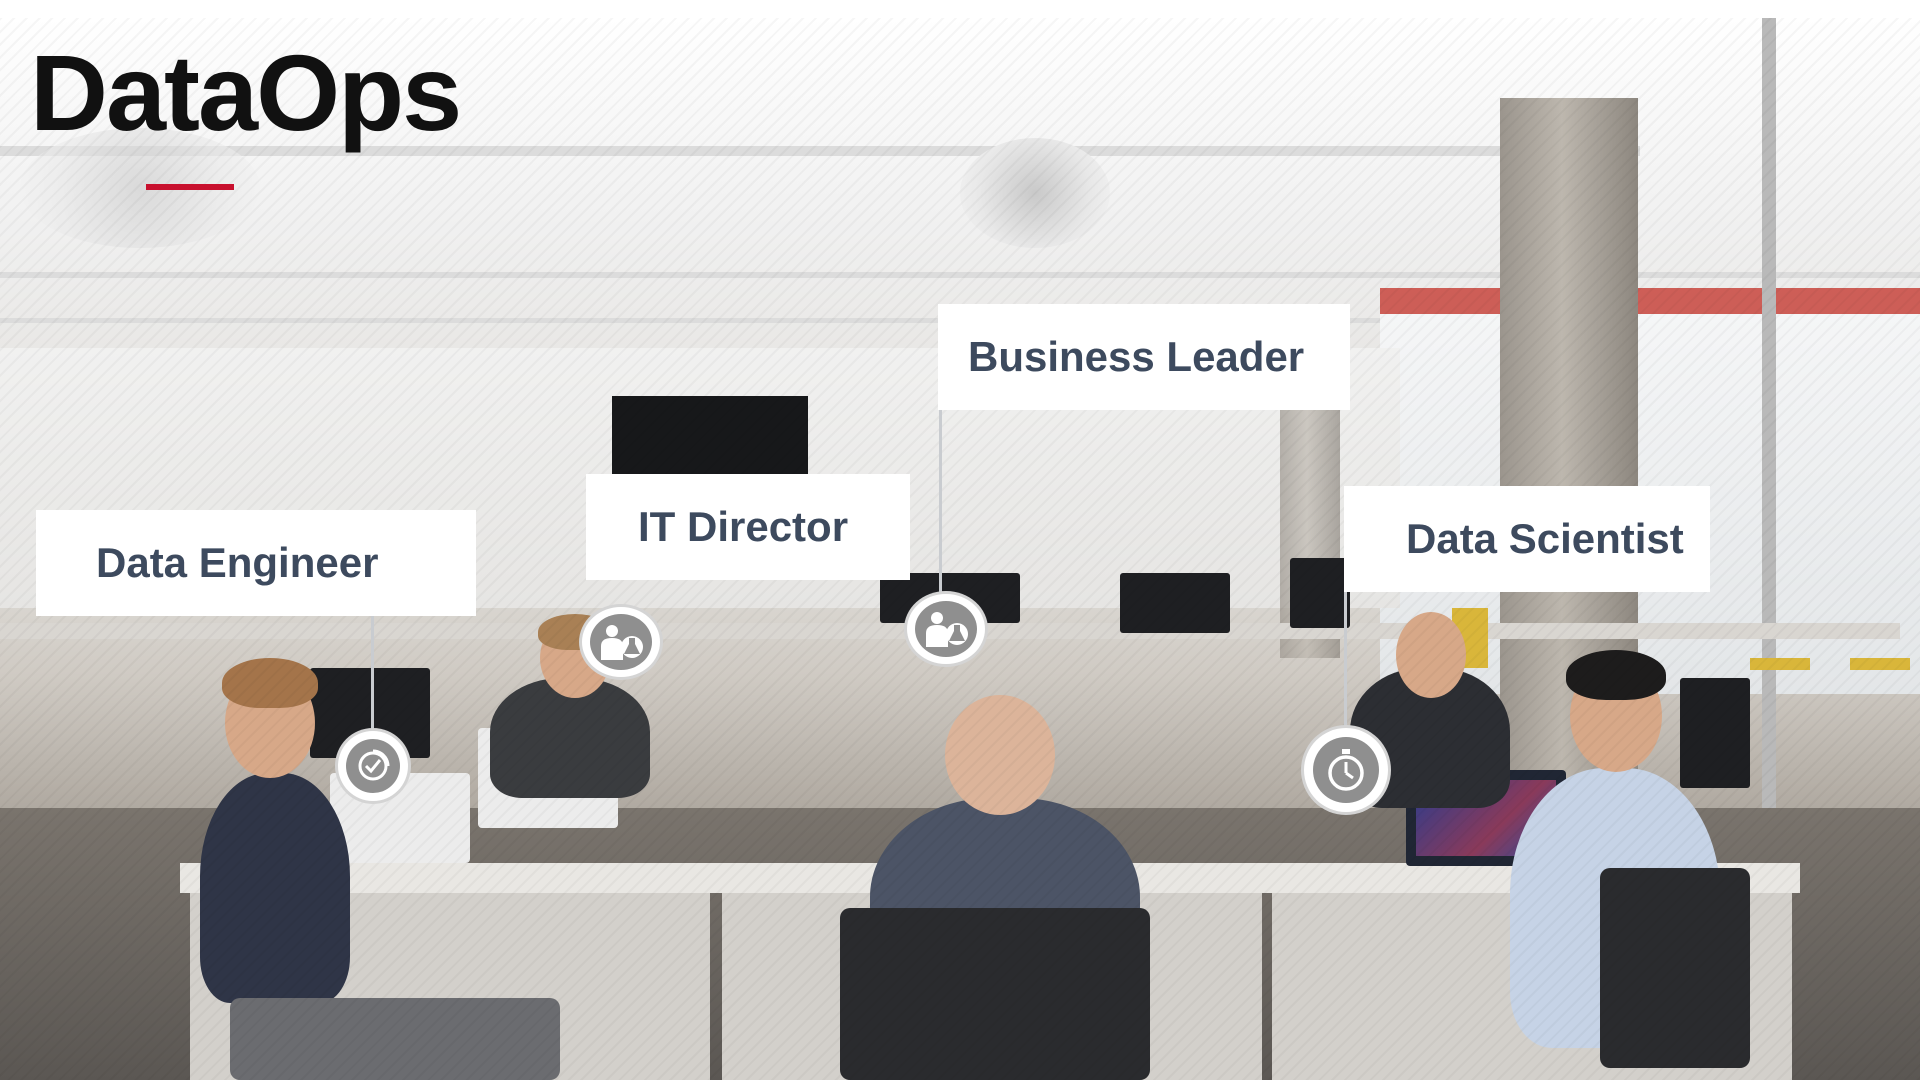 Image resolution: width=1920 pixels, height=1080 pixels. Describe the element at coordinates (237, 562) in the screenshot. I see `role-label-text: Data Engineer` at that location.